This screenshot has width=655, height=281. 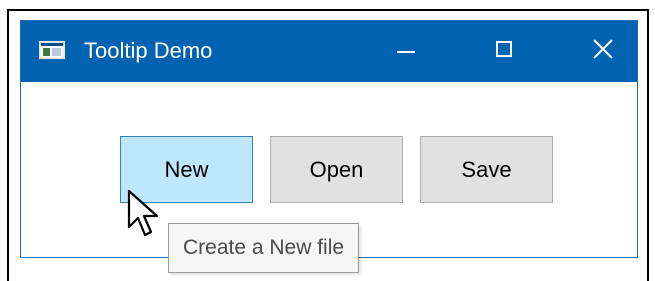 What do you see at coordinates (603, 49) in the screenshot?
I see `close-icon` at bounding box center [603, 49].